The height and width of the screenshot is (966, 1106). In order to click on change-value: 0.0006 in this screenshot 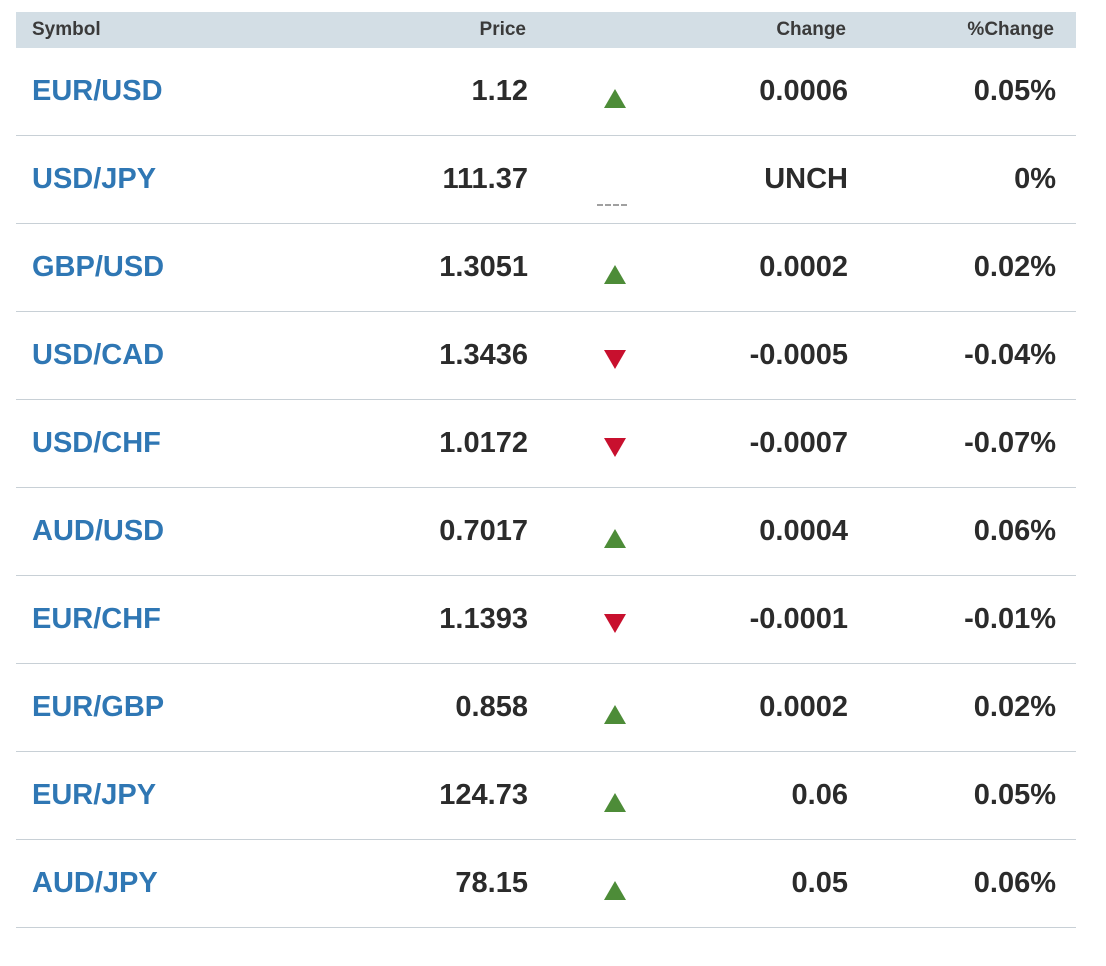, I will do `click(803, 91)`.